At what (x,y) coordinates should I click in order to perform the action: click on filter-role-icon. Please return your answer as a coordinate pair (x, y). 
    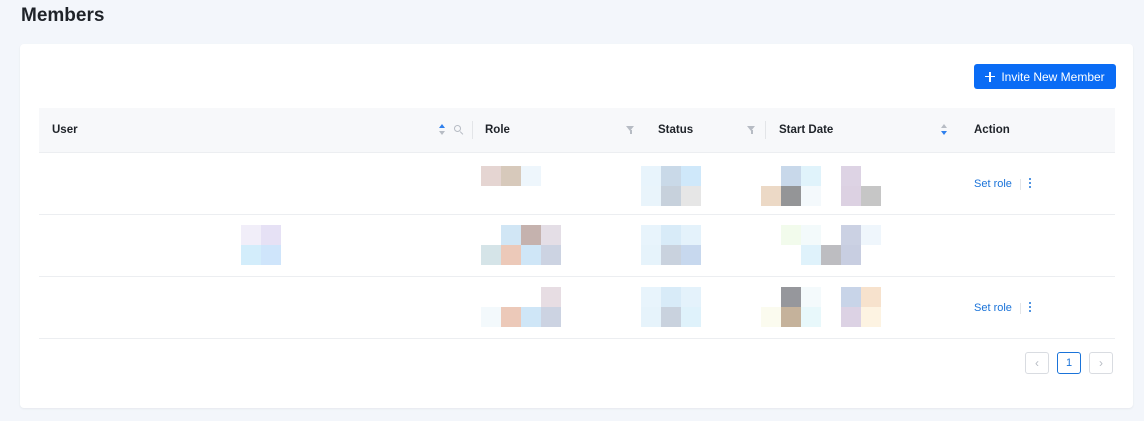
    Looking at the image, I should click on (630, 130).